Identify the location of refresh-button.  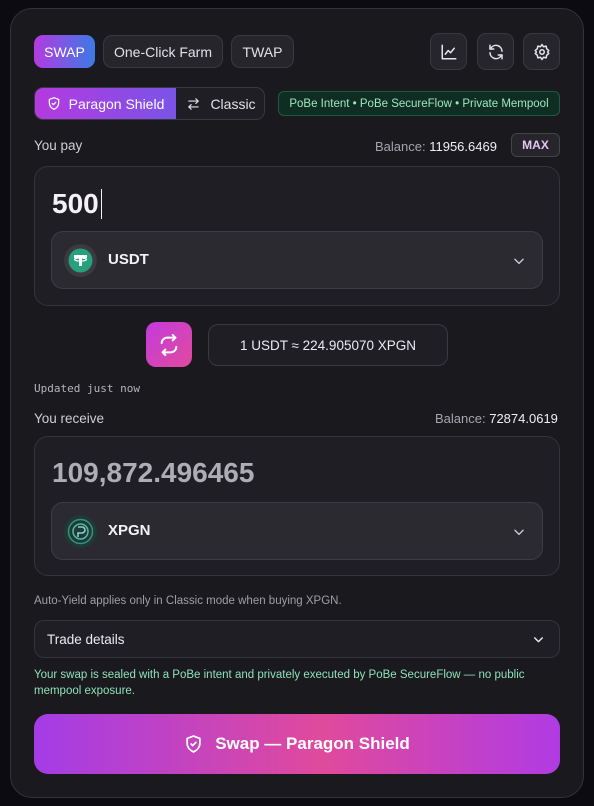
(495, 51).